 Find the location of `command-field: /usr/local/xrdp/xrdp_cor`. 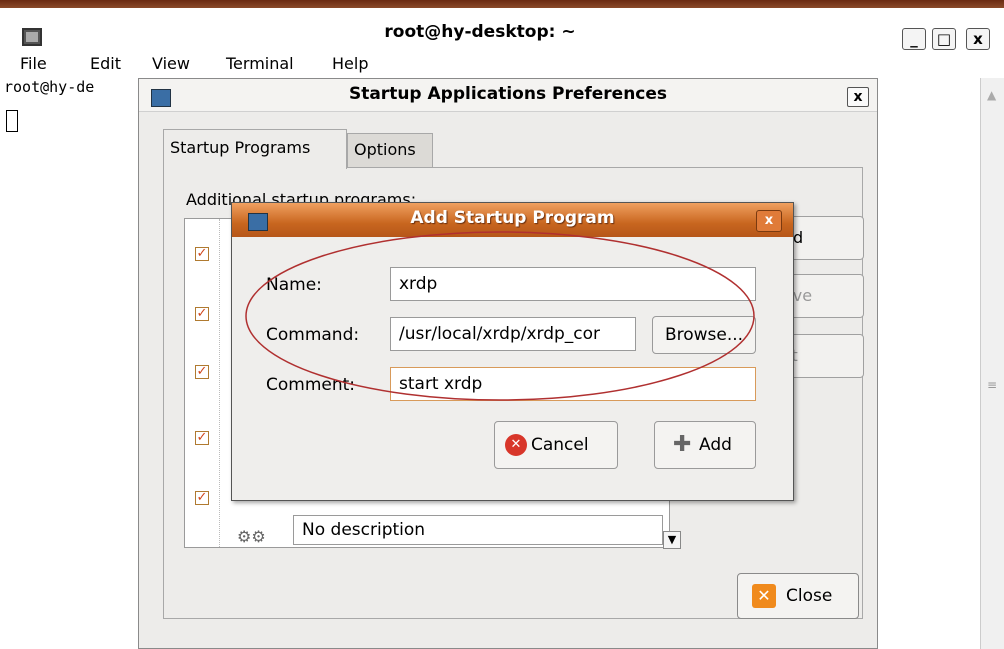

command-field: /usr/local/xrdp/xrdp_cor is located at coordinates (513, 334).